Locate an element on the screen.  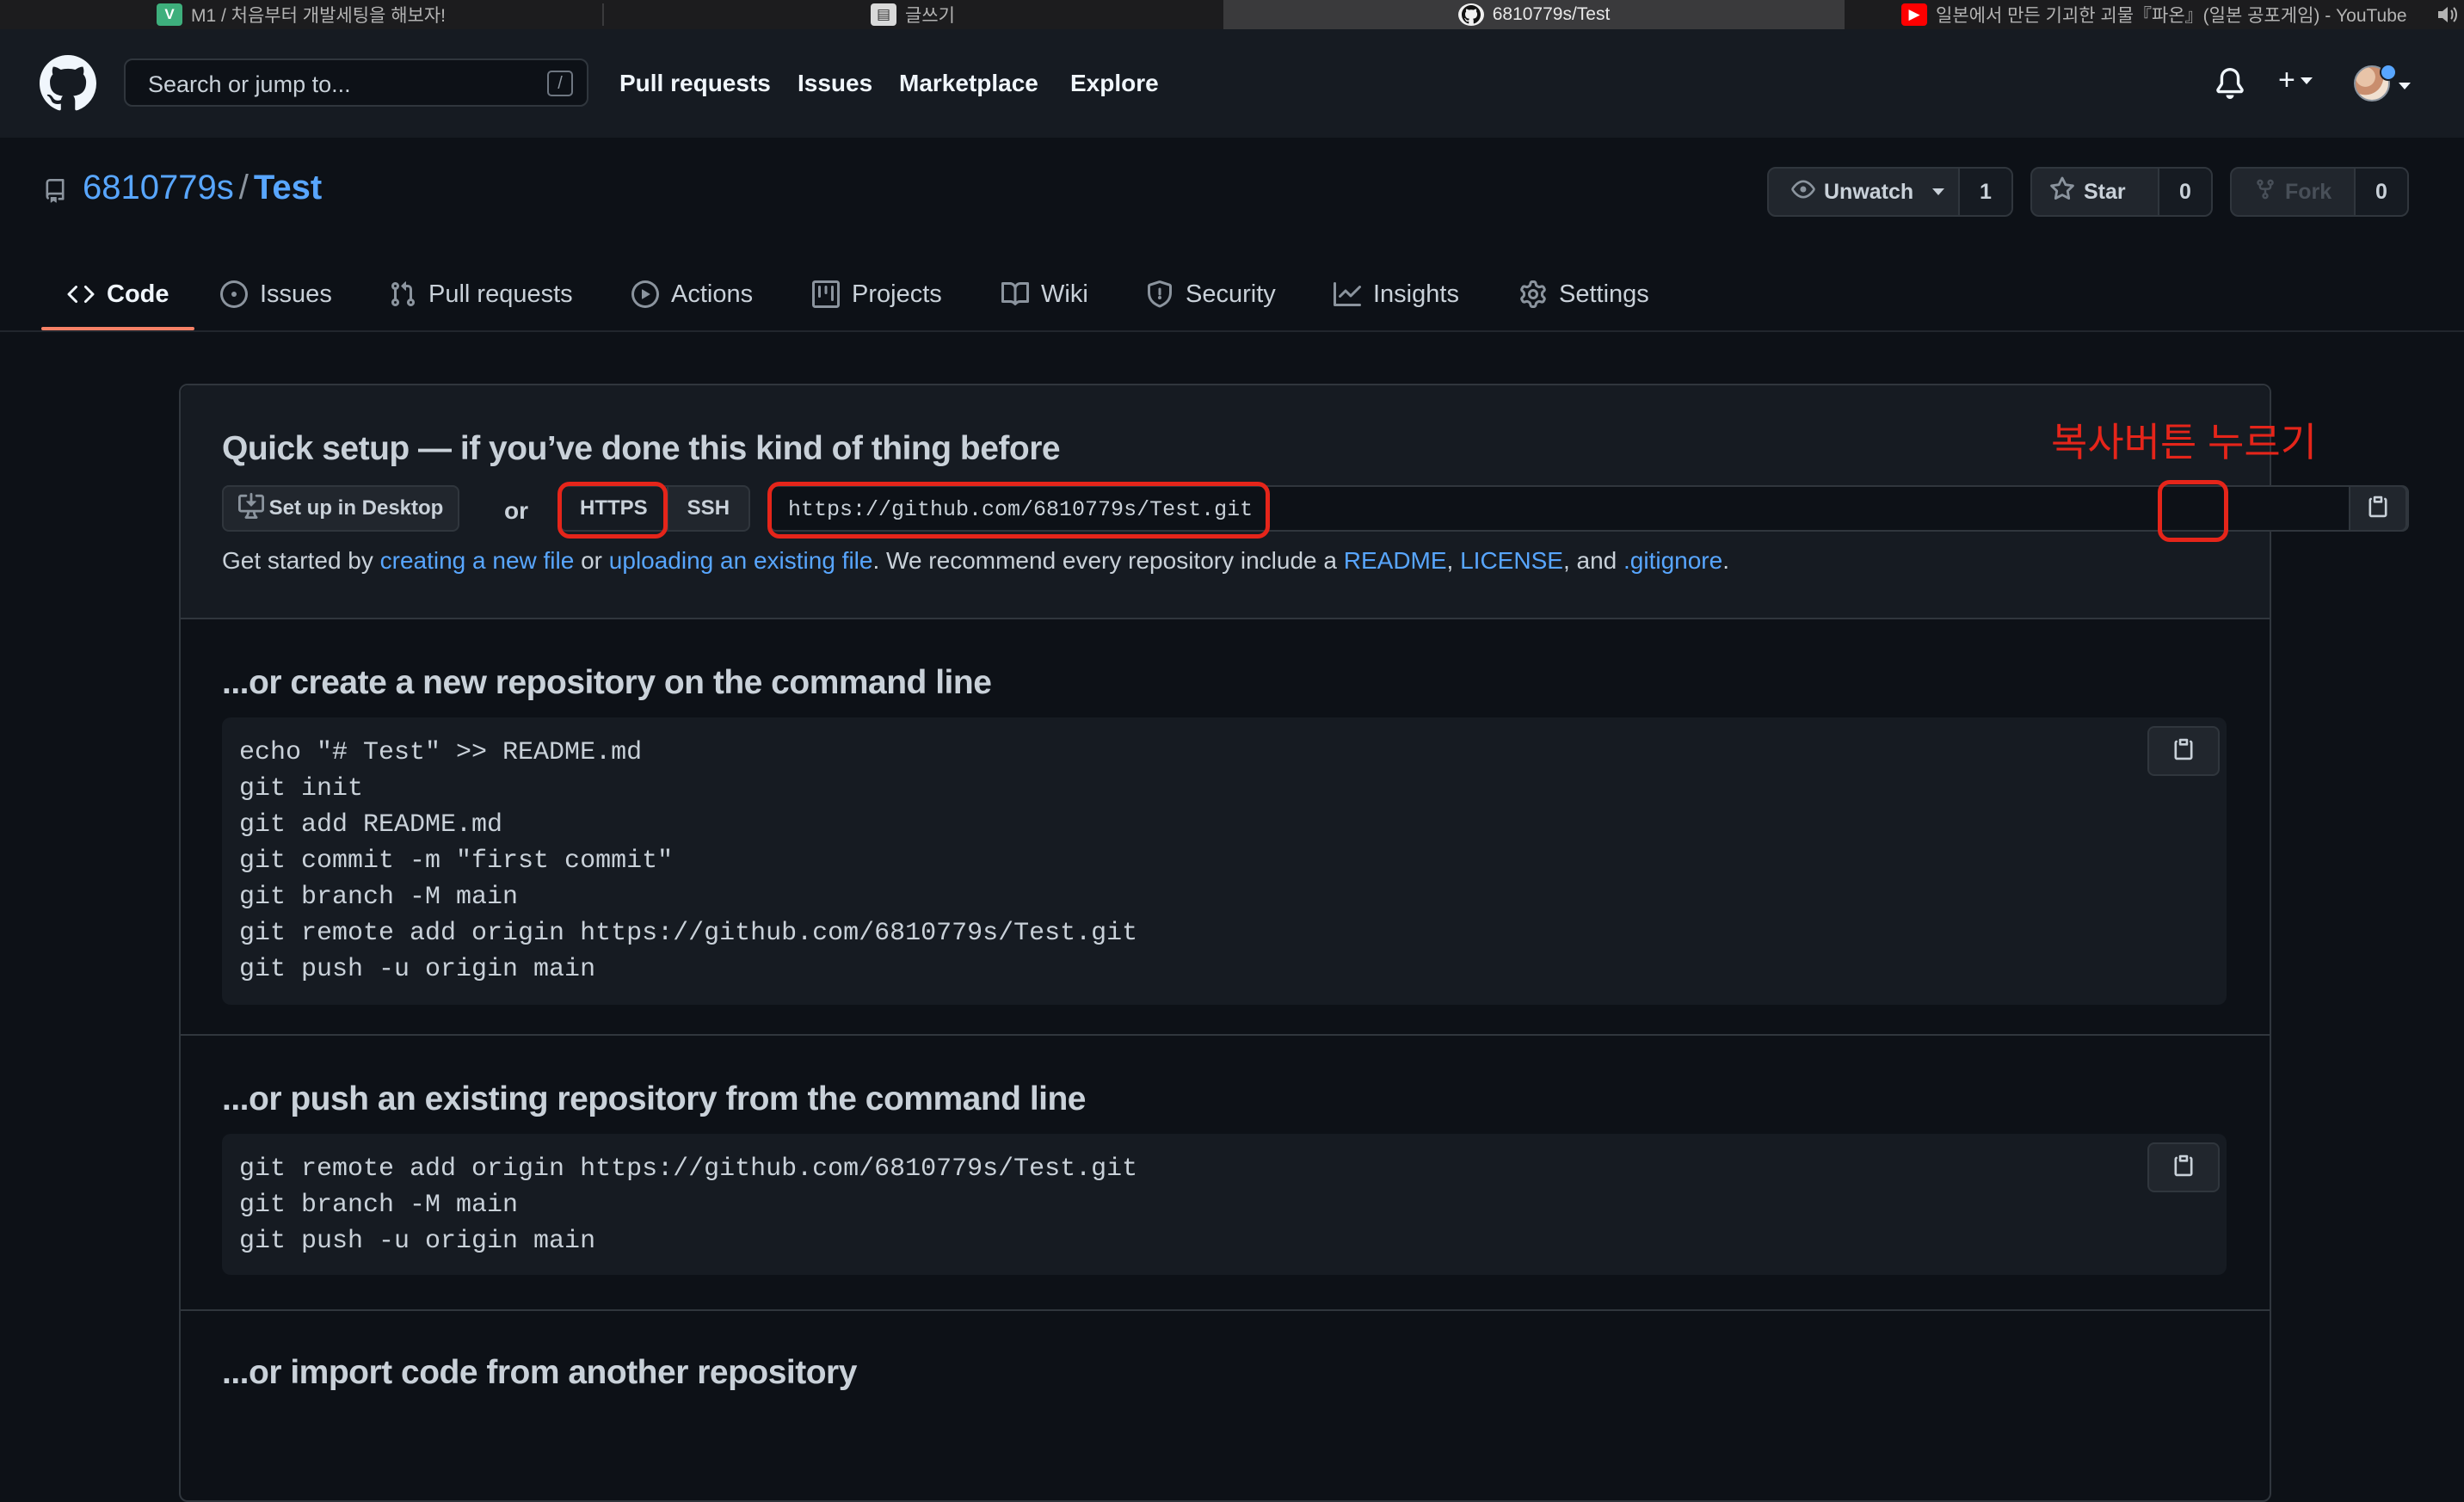
fork-count: 0 is located at coordinates (2381, 192).